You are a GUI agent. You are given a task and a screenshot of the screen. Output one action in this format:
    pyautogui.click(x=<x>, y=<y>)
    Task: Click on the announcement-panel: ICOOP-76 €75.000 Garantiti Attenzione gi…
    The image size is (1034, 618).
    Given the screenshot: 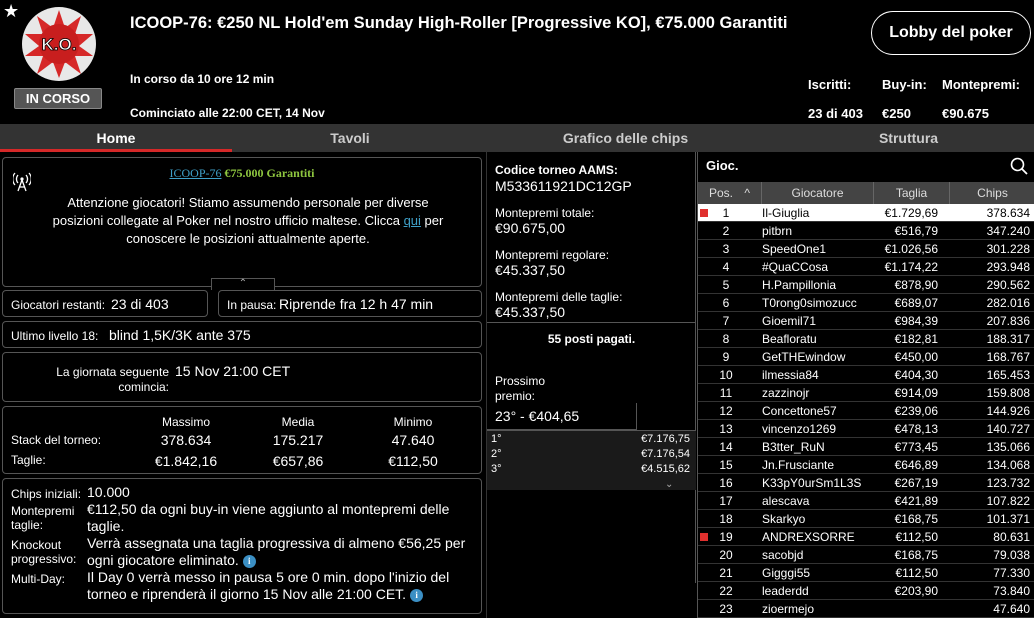 What is the action you would take?
    pyautogui.click(x=242, y=223)
    